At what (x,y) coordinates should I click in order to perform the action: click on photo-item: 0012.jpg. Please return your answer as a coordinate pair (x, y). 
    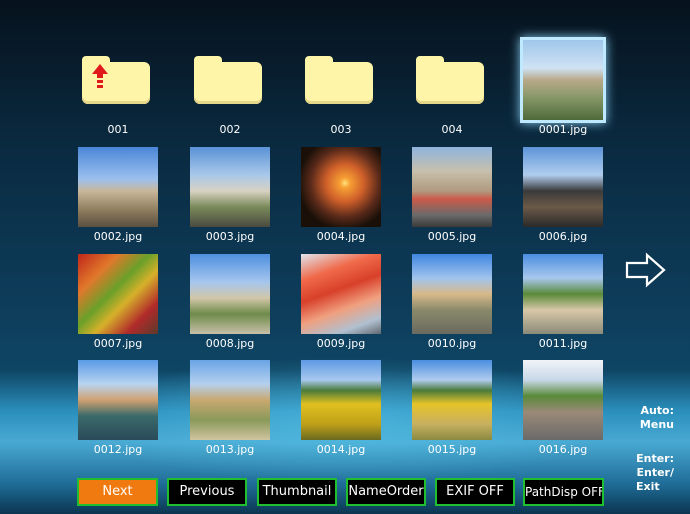
    Looking at the image, I should click on (118, 410).